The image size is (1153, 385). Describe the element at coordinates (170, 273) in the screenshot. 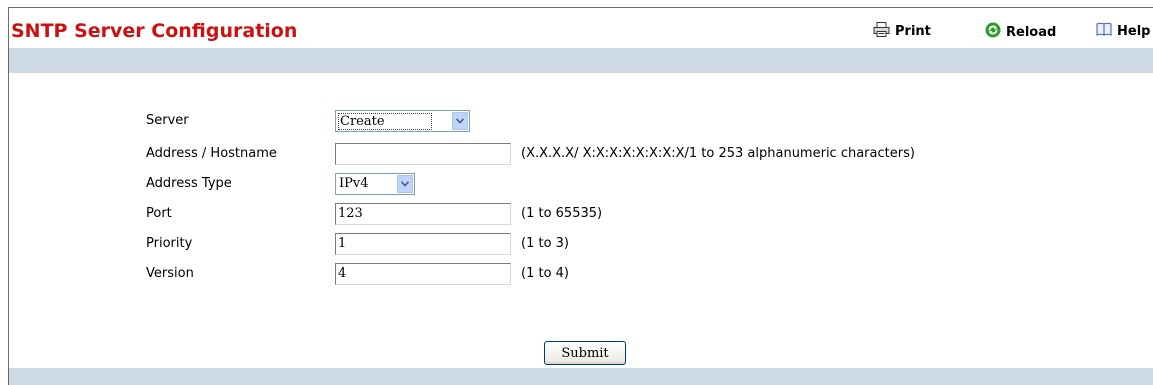

I see `version-label: Version` at that location.